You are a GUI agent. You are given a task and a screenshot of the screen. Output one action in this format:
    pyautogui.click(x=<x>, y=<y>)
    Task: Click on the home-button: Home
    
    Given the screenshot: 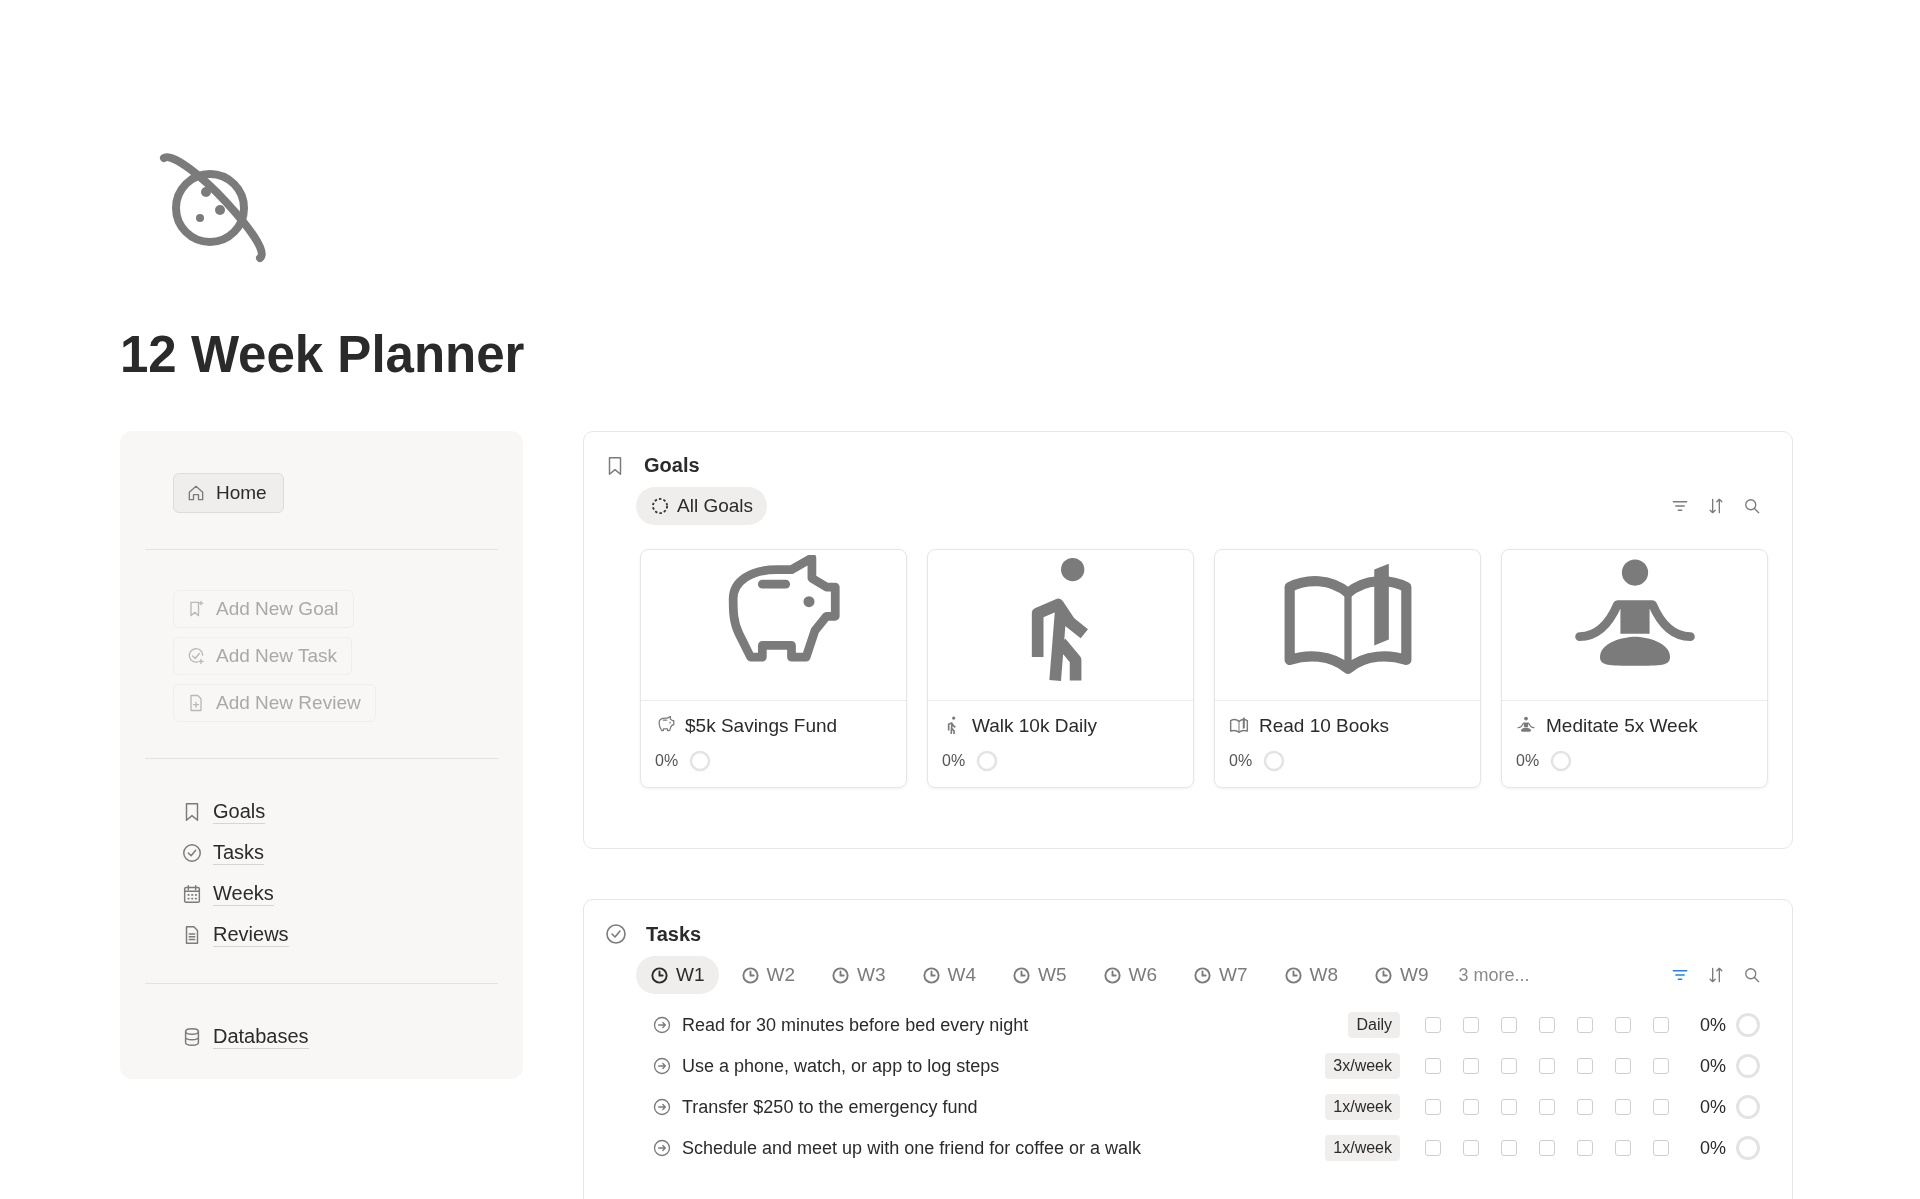 What is the action you would take?
    pyautogui.click(x=228, y=493)
    